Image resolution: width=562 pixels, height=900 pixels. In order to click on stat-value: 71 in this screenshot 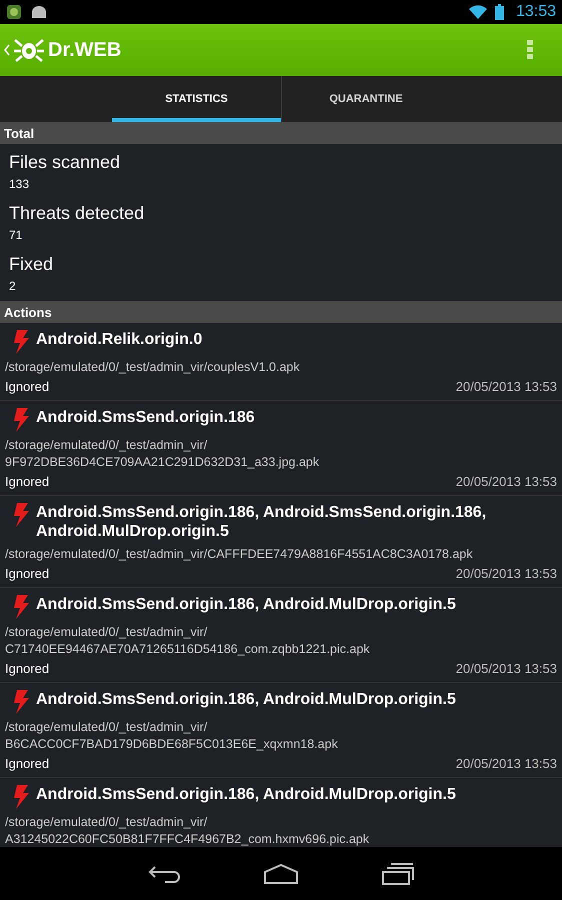, I will do `click(16, 235)`.